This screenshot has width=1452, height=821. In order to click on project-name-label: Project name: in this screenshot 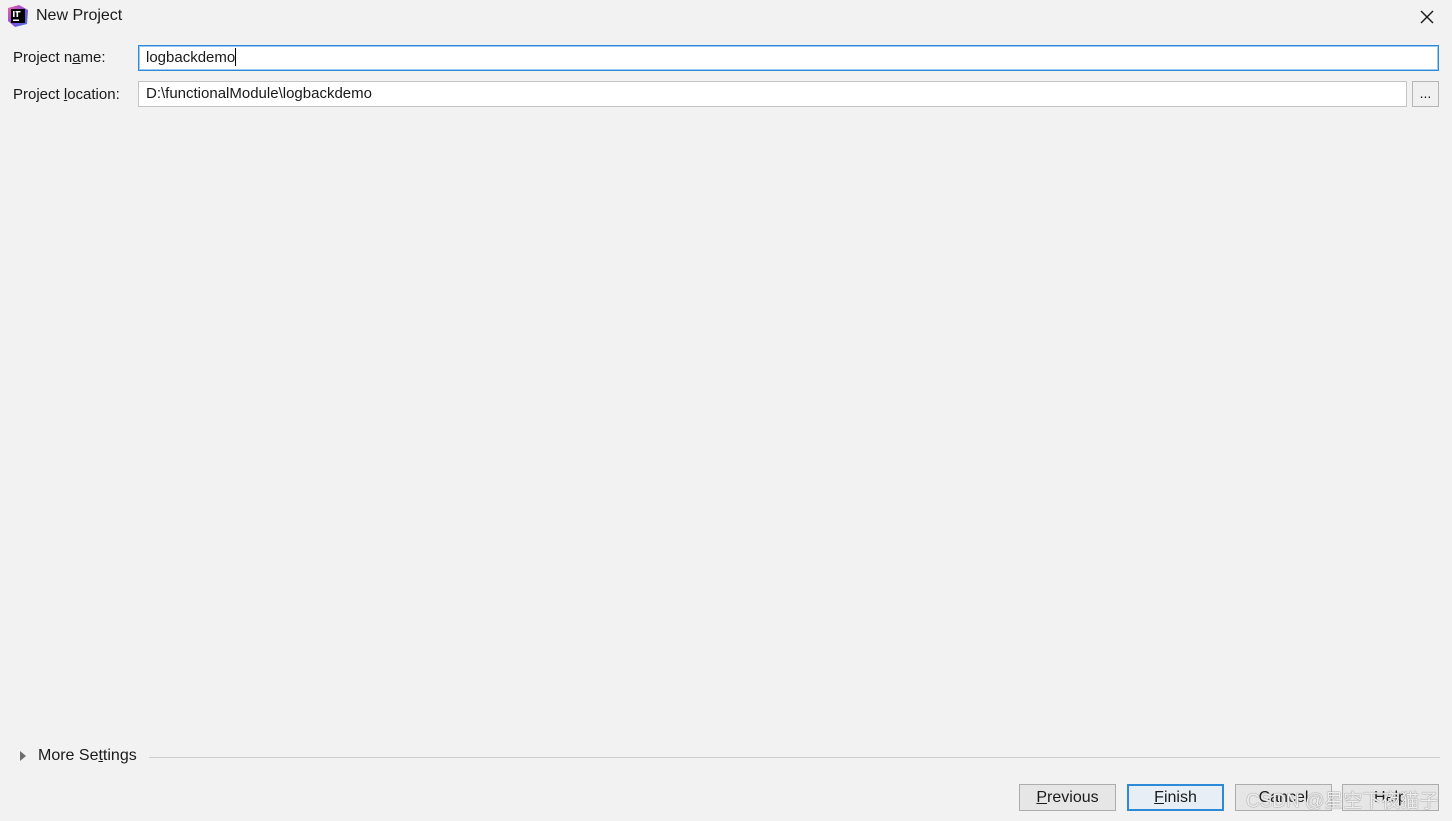, I will do `click(59, 57)`.